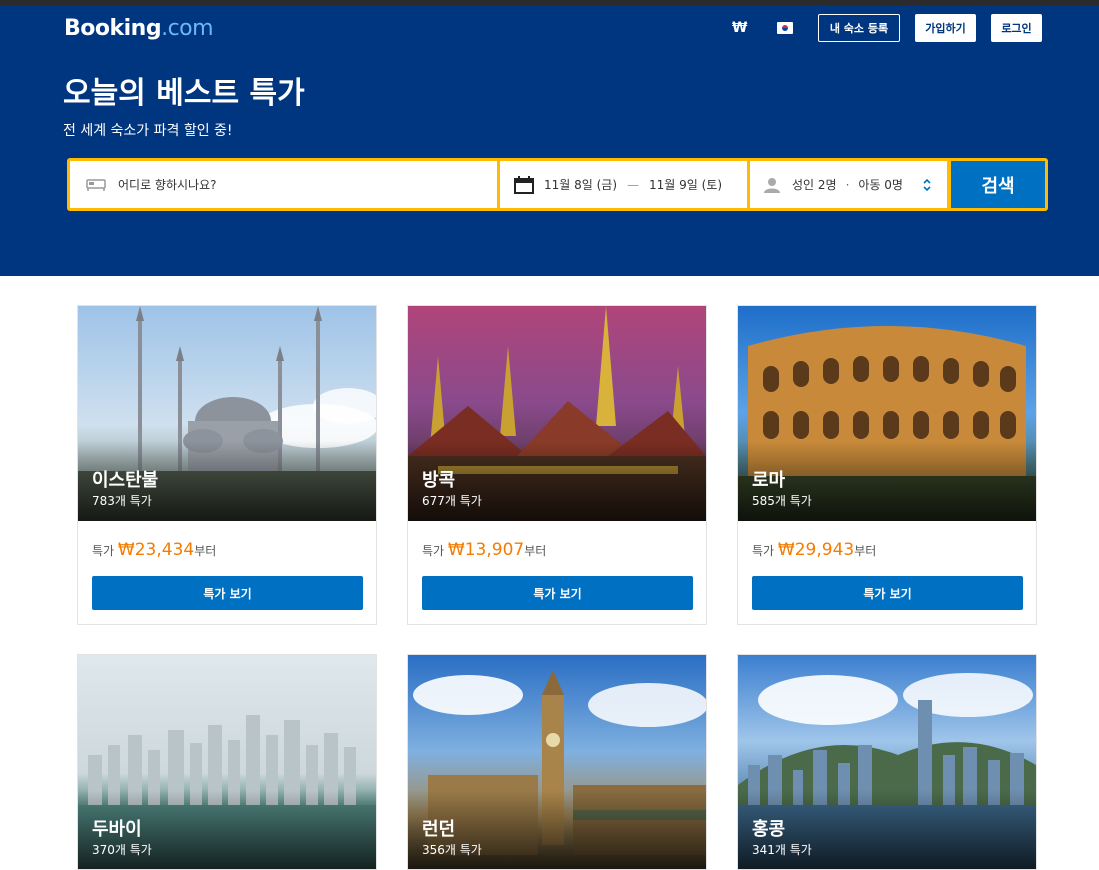  What do you see at coordinates (452, 850) in the screenshot?
I see `deal-count: 356개 특가` at bounding box center [452, 850].